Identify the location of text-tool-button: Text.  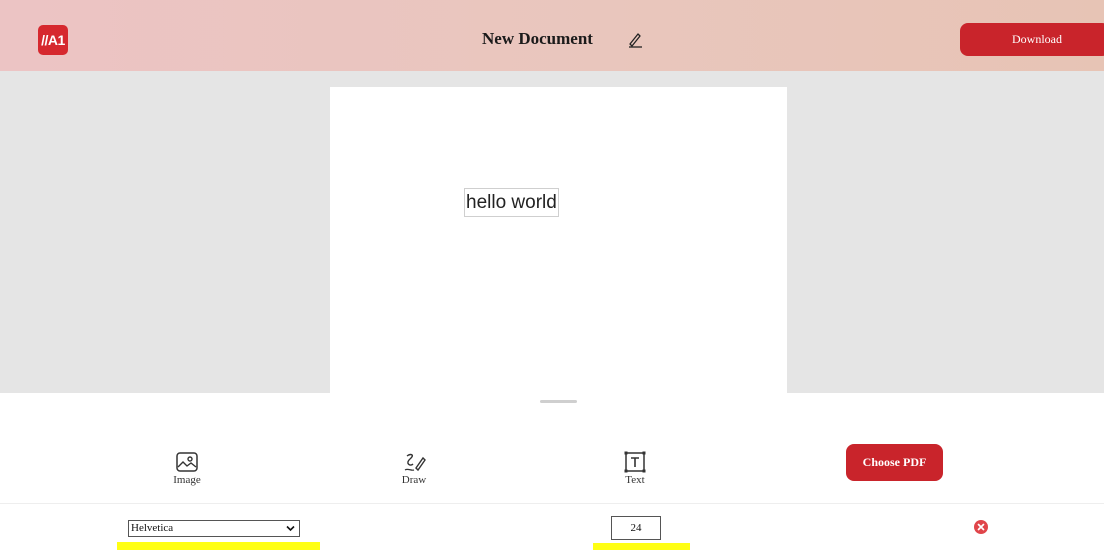
(635, 468).